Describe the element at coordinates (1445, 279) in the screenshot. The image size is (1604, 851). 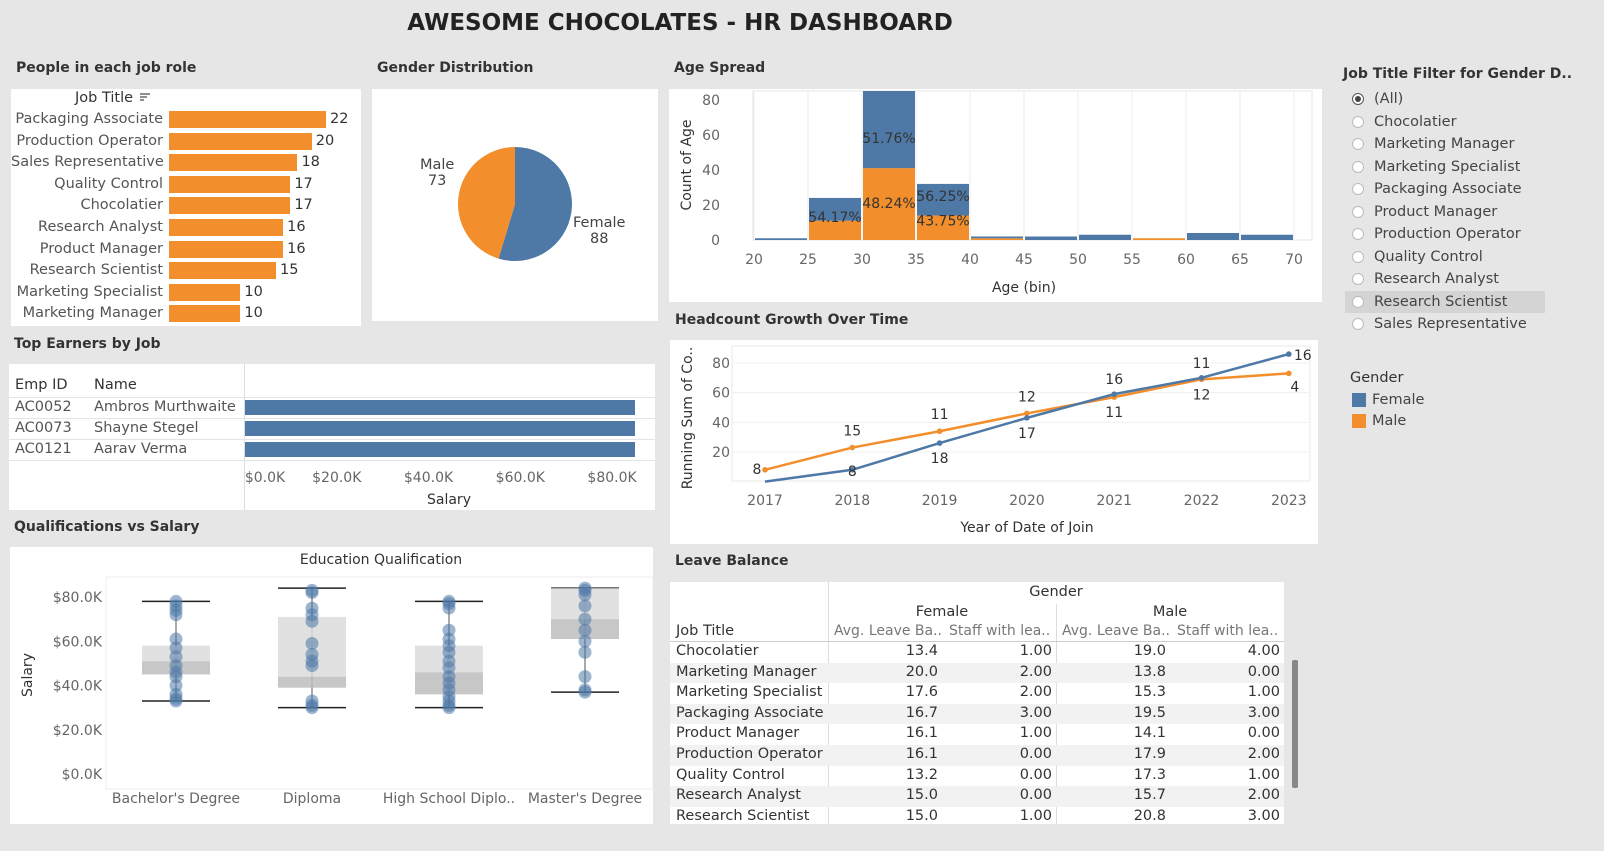
I see `filter-option: Research Analyst` at that location.